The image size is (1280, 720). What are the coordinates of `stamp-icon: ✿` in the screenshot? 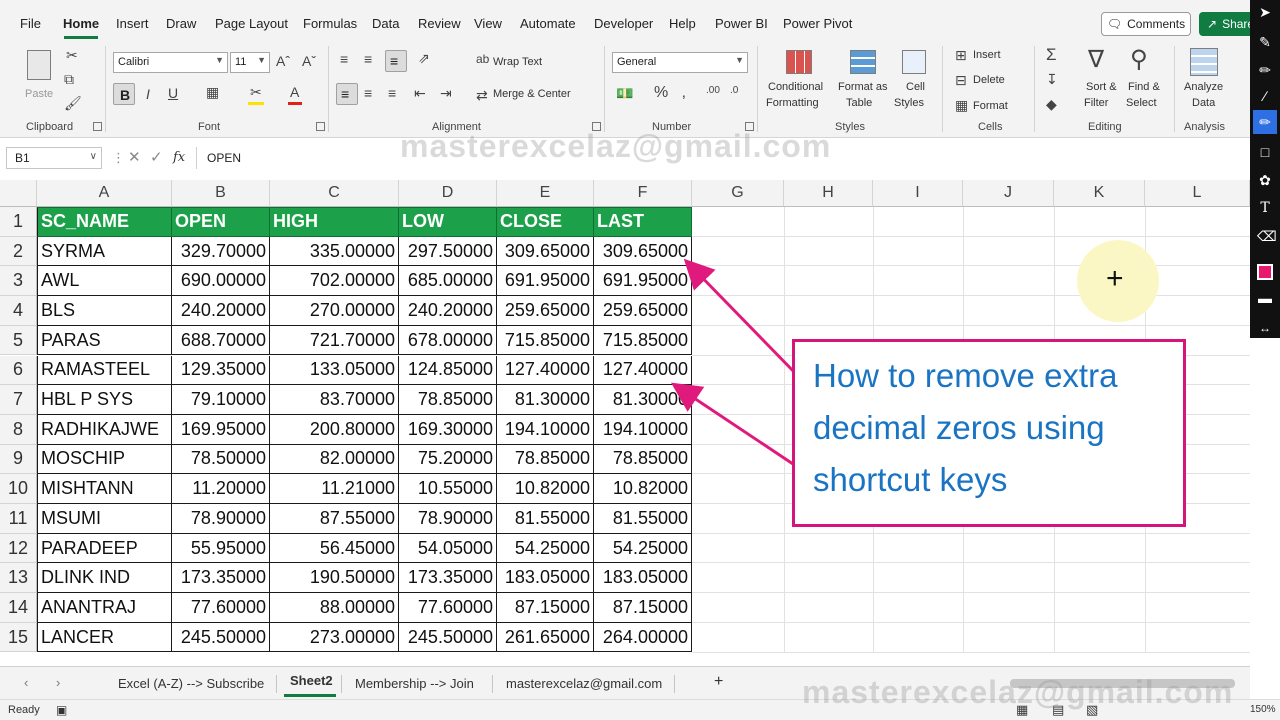 It's located at (1265, 180).